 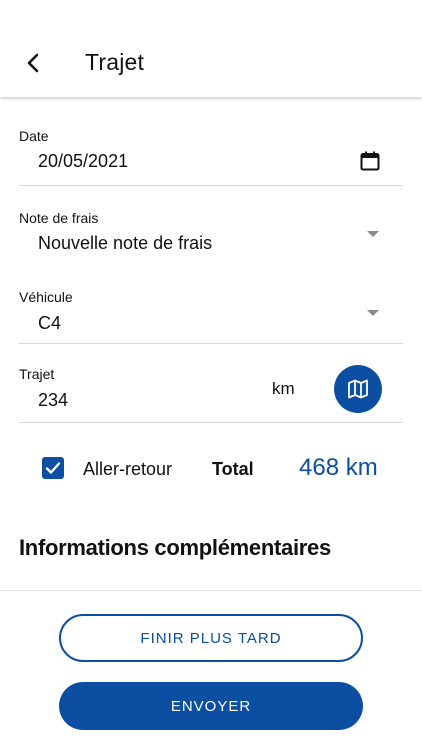 What do you see at coordinates (37, 374) in the screenshot?
I see `trip-label: Trajet` at bounding box center [37, 374].